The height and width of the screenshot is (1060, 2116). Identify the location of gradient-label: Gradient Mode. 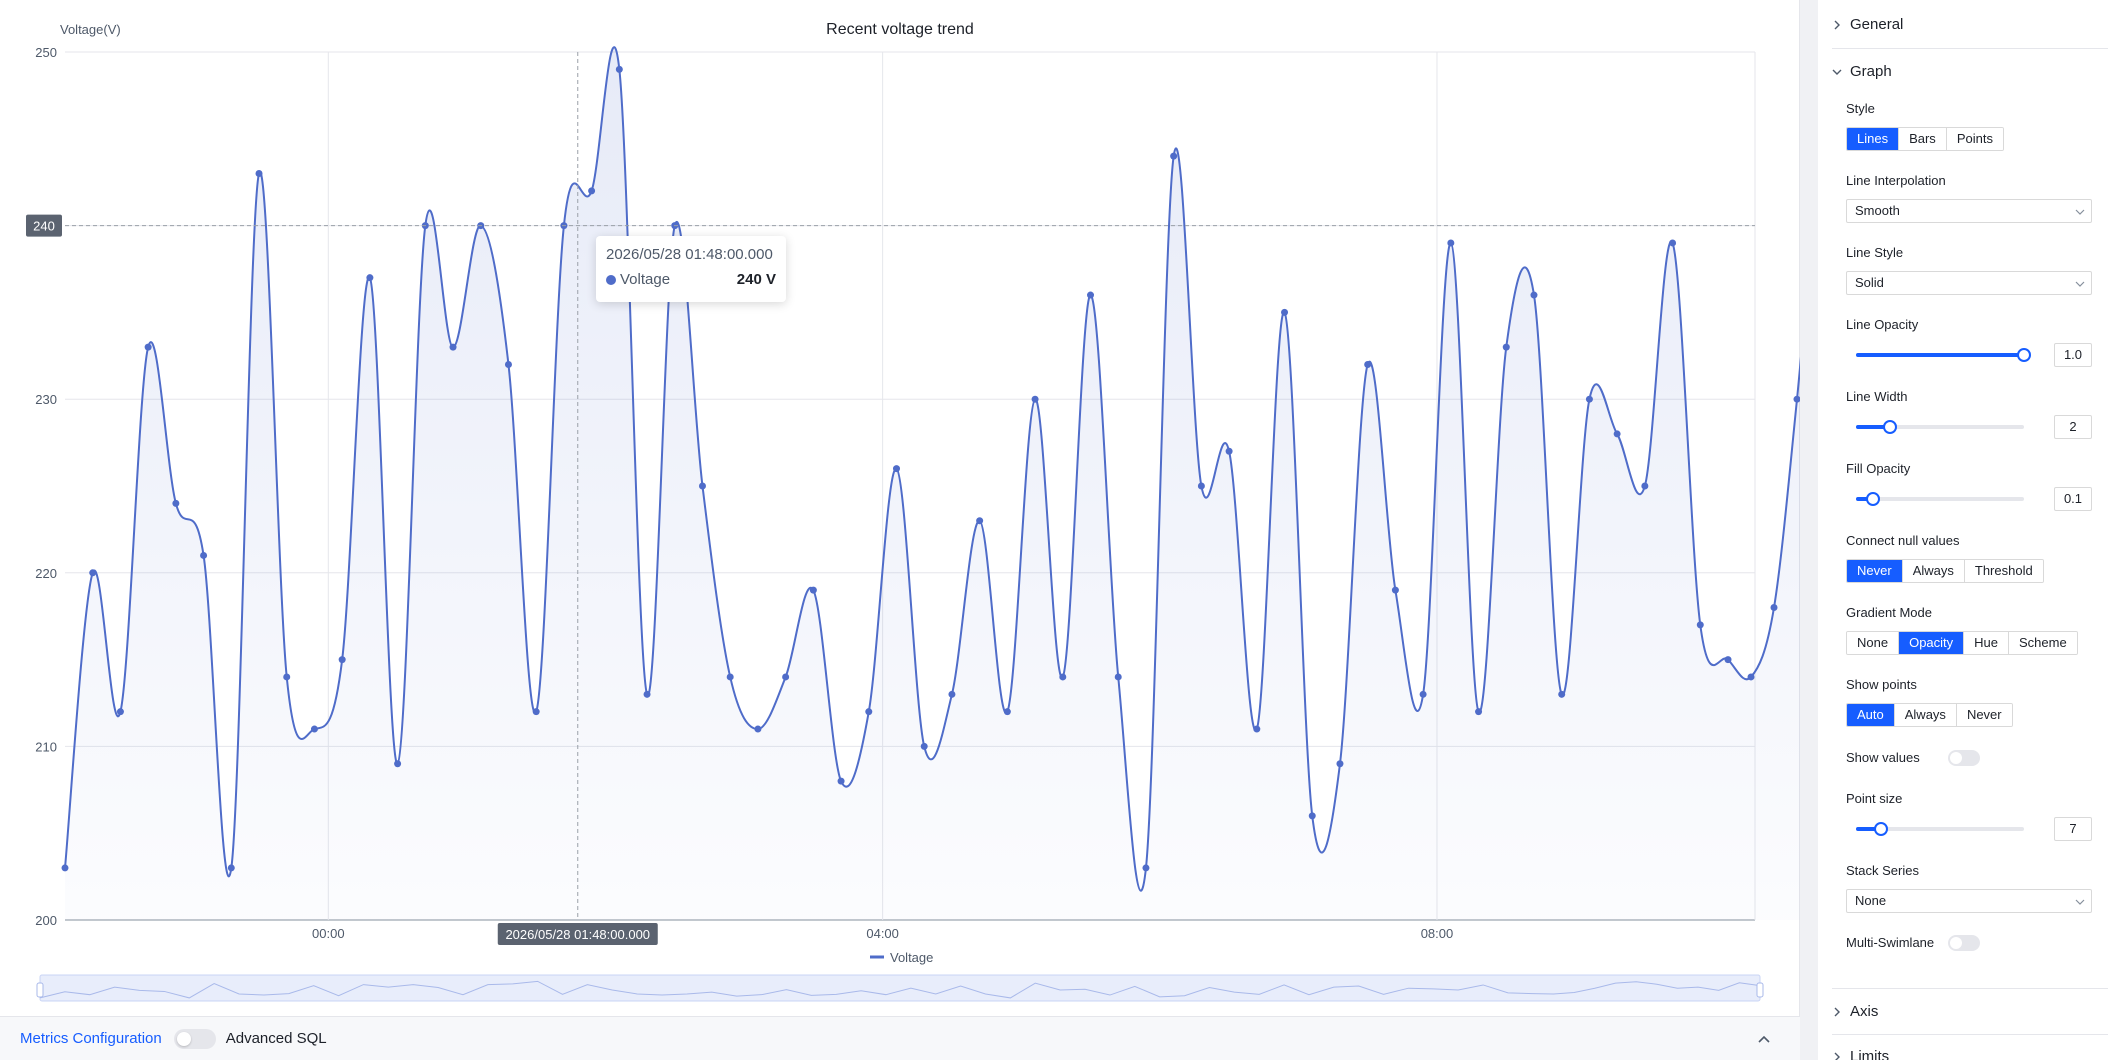
(1889, 612).